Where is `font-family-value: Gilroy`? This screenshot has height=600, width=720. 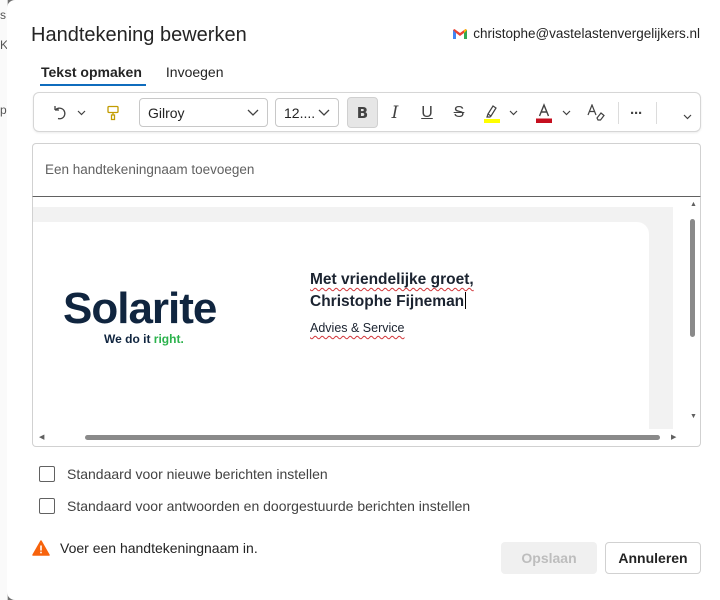
font-family-value: Gilroy is located at coordinates (166, 112).